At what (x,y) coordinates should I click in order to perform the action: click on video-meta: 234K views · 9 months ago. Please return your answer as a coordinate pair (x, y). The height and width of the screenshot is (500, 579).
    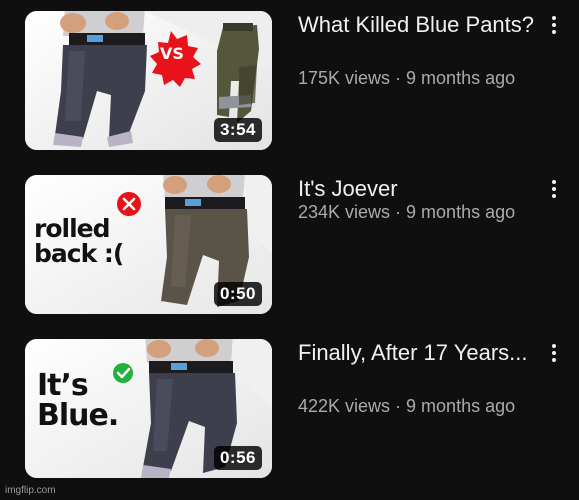
    Looking at the image, I should click on (407, 212).